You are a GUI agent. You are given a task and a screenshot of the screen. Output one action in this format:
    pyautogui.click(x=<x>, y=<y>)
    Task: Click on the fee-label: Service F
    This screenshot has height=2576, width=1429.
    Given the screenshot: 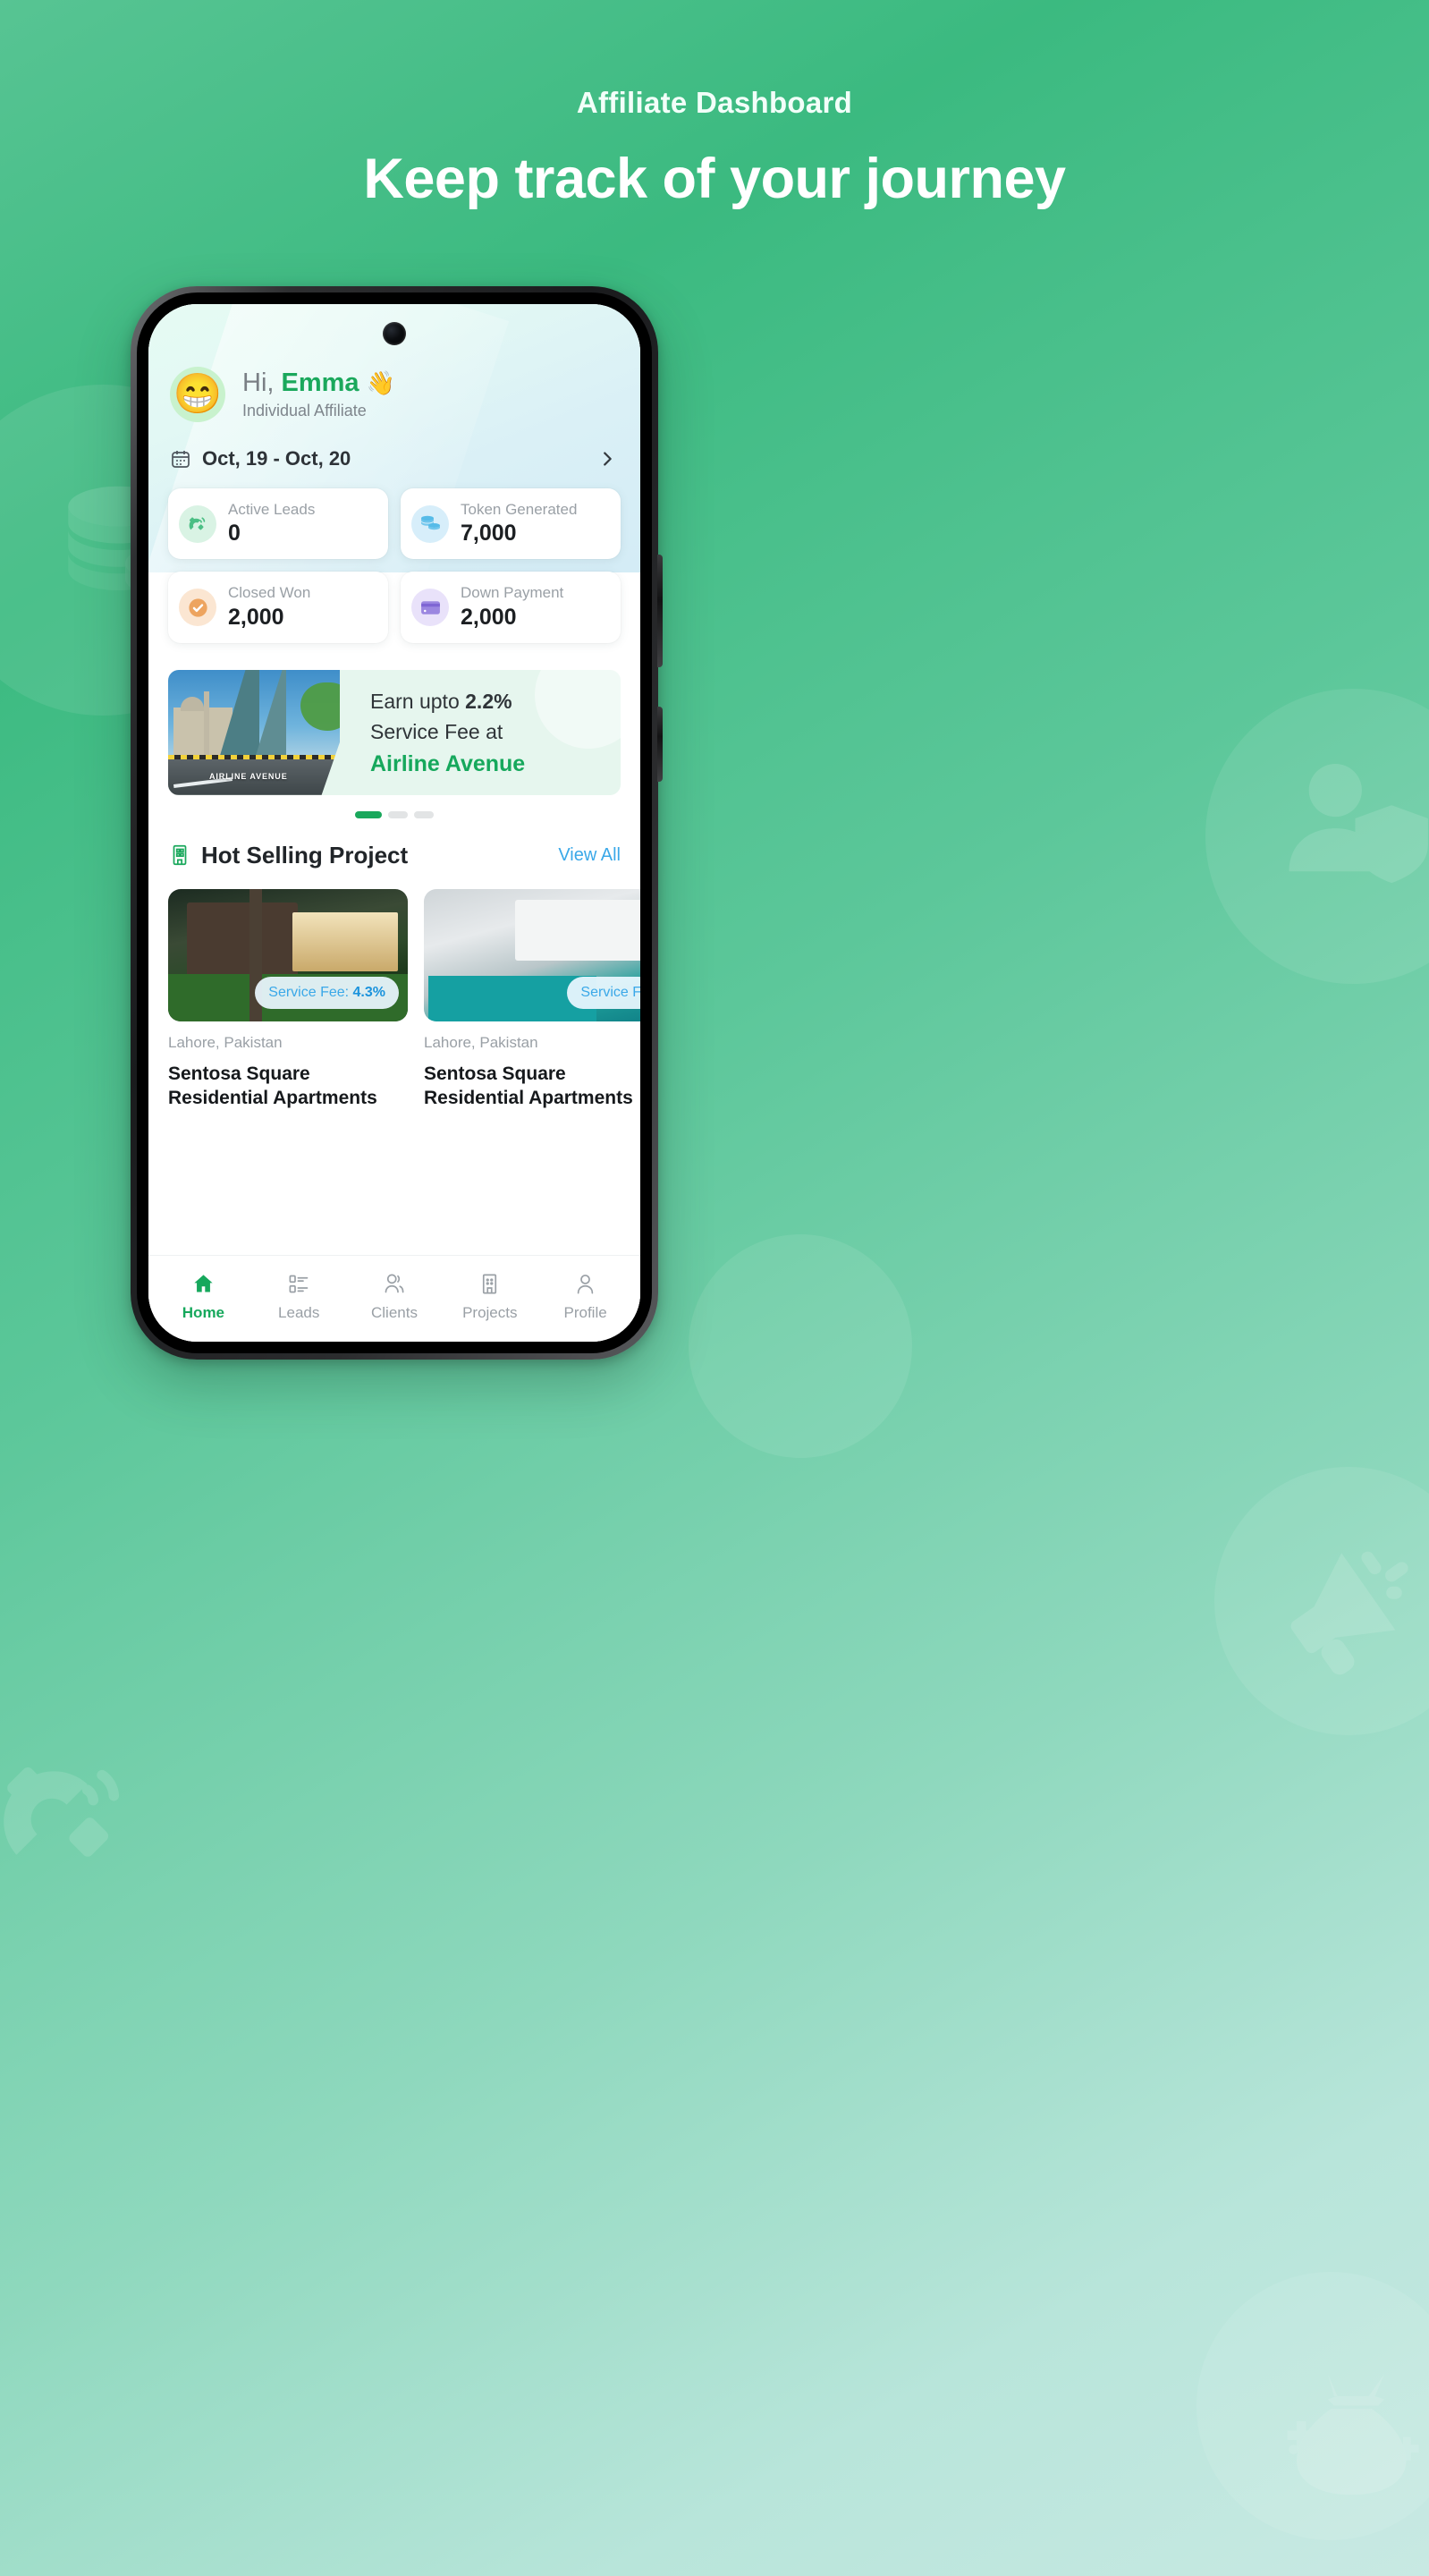 What is the action you would take?
    pyautogui.click(x=610, y=992)
    